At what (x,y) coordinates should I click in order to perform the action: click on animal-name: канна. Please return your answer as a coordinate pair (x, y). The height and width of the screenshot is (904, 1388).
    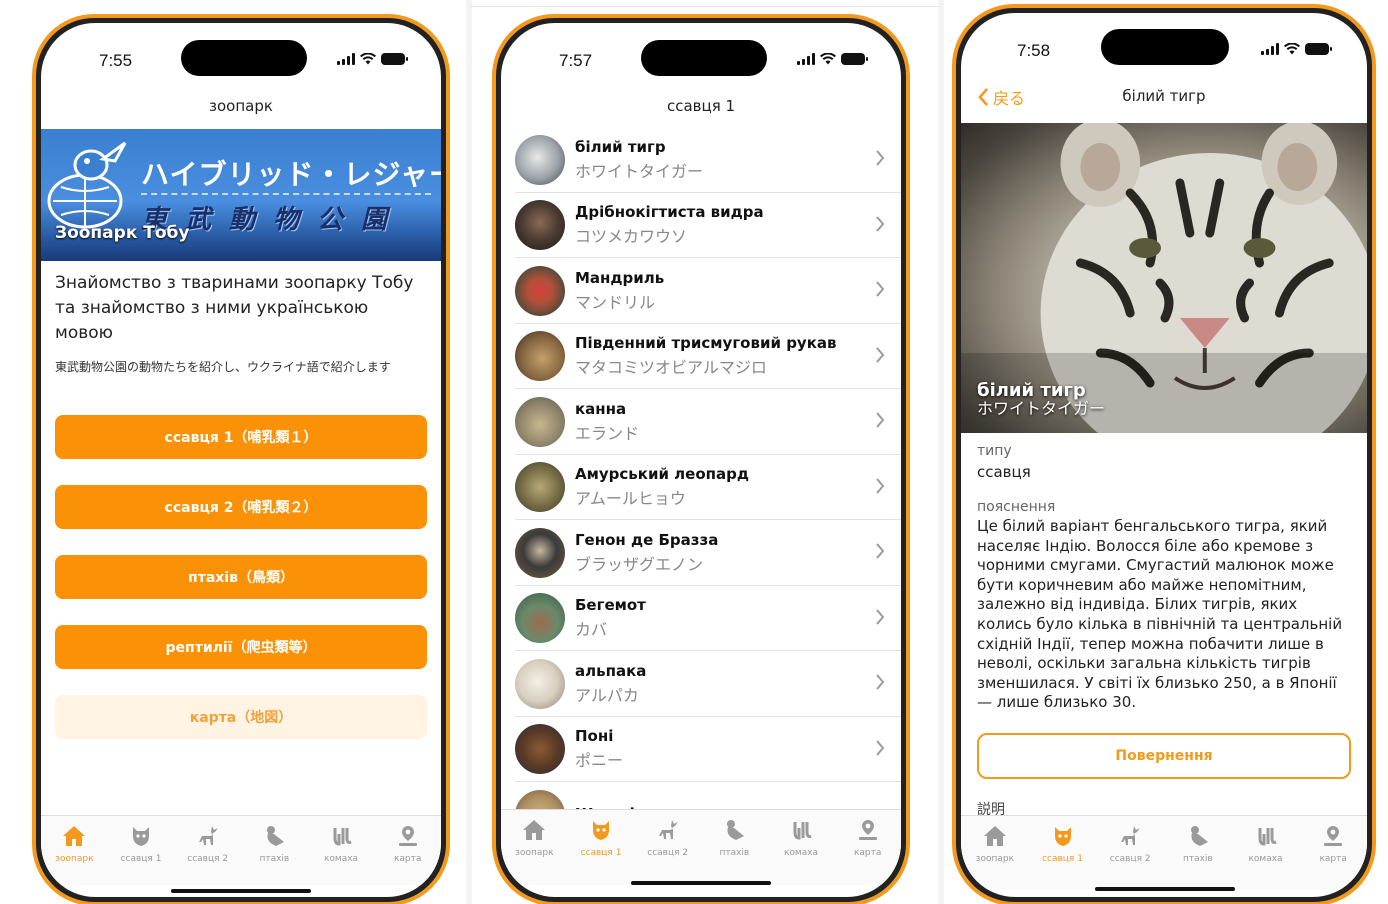
    Looking at the image, I should click on (601, 408).